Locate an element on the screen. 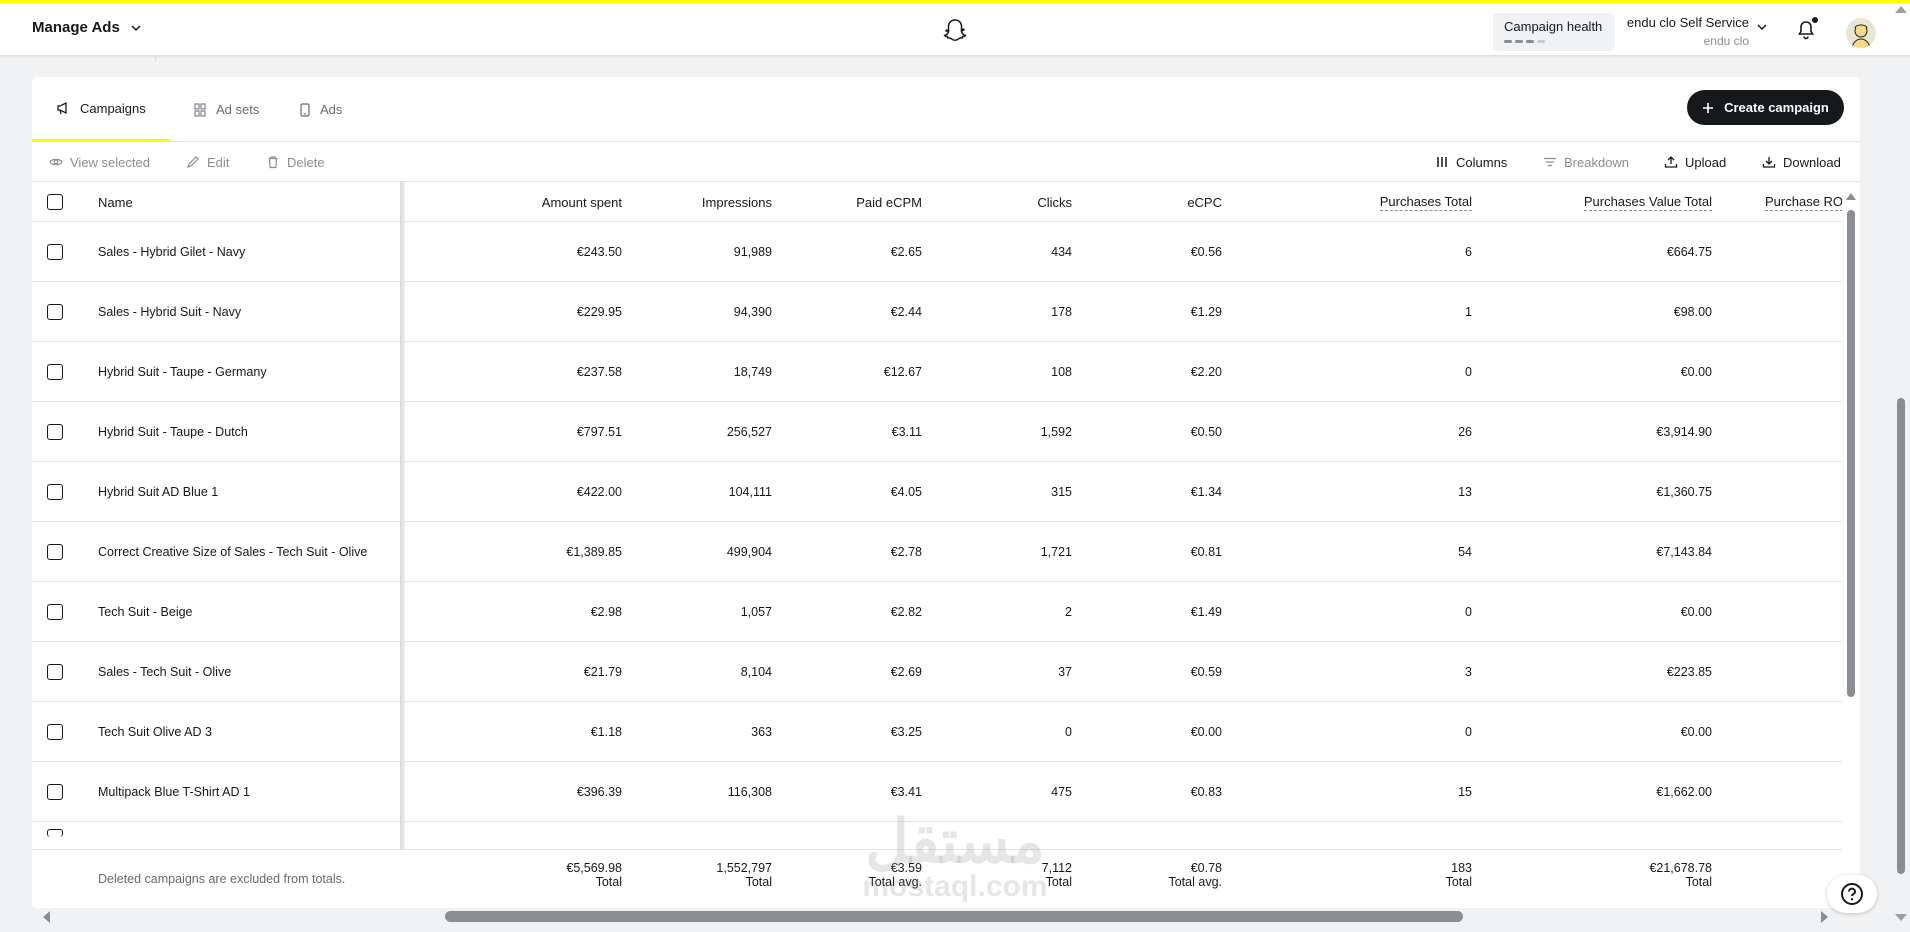 The width and height of the screenshot is (1910, 932). help-button is located at coordinates (1852, 894).